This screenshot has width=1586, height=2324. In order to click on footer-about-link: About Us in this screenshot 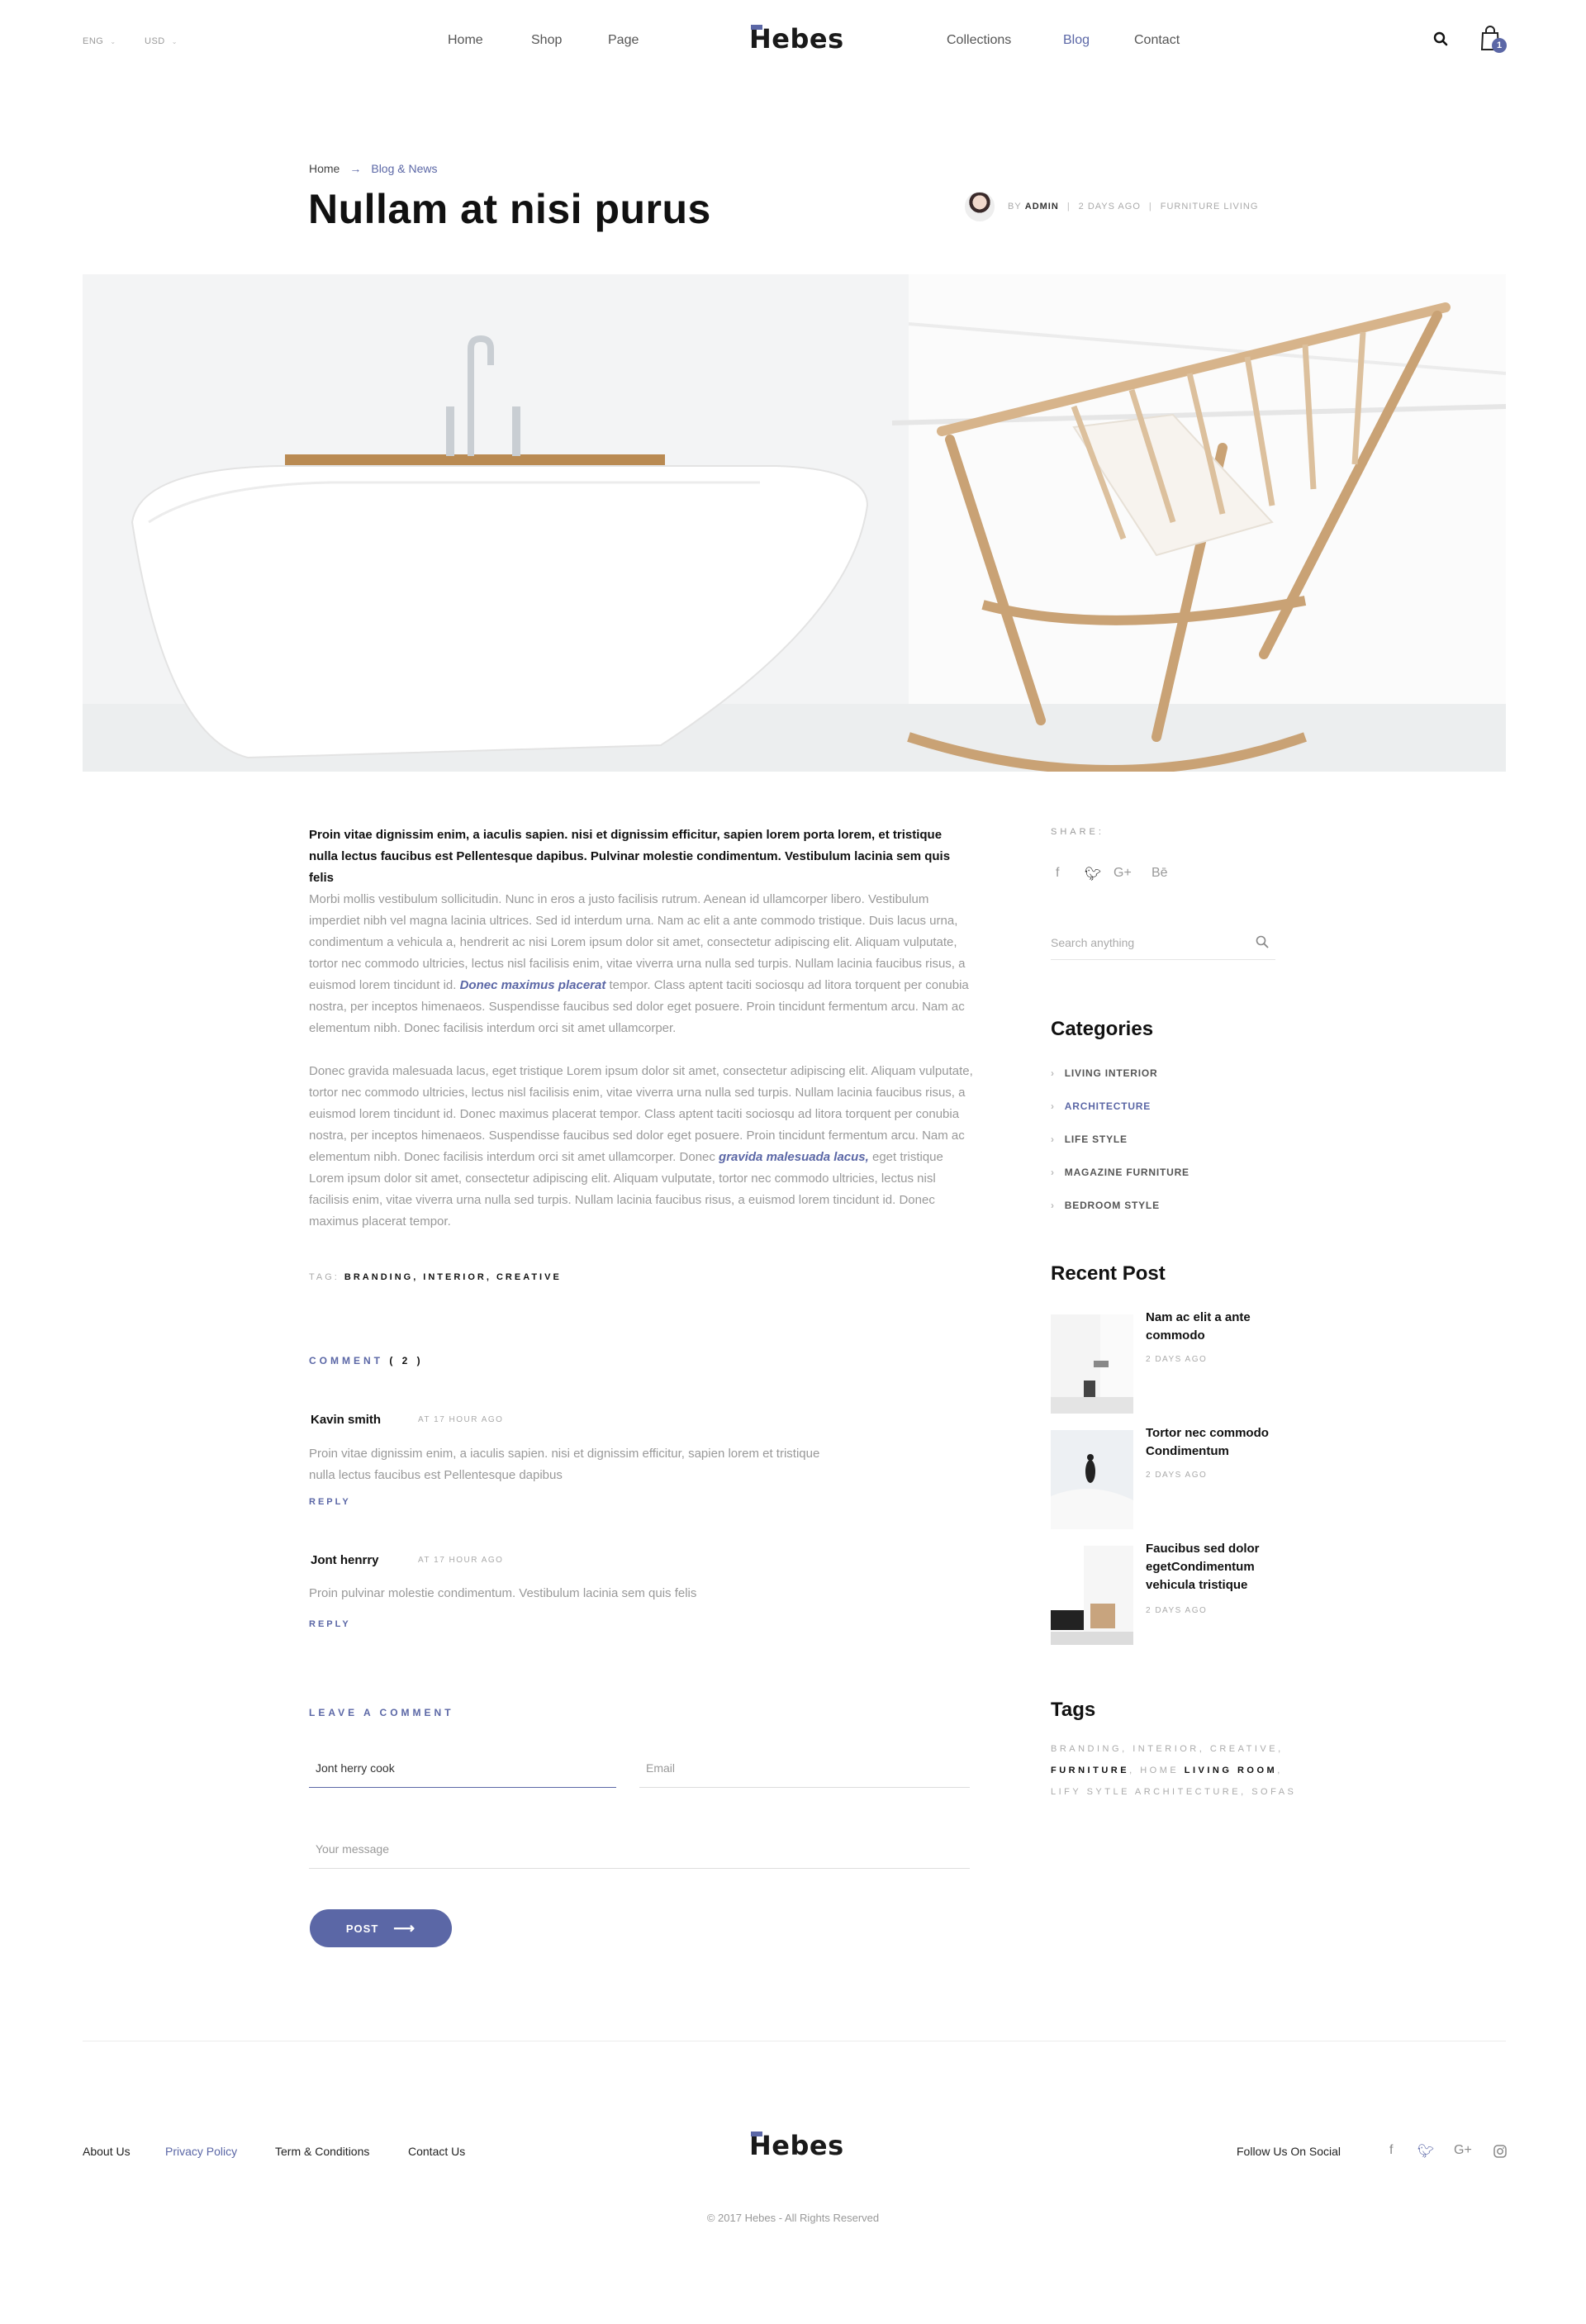, I will do `click(107, 2151)`.